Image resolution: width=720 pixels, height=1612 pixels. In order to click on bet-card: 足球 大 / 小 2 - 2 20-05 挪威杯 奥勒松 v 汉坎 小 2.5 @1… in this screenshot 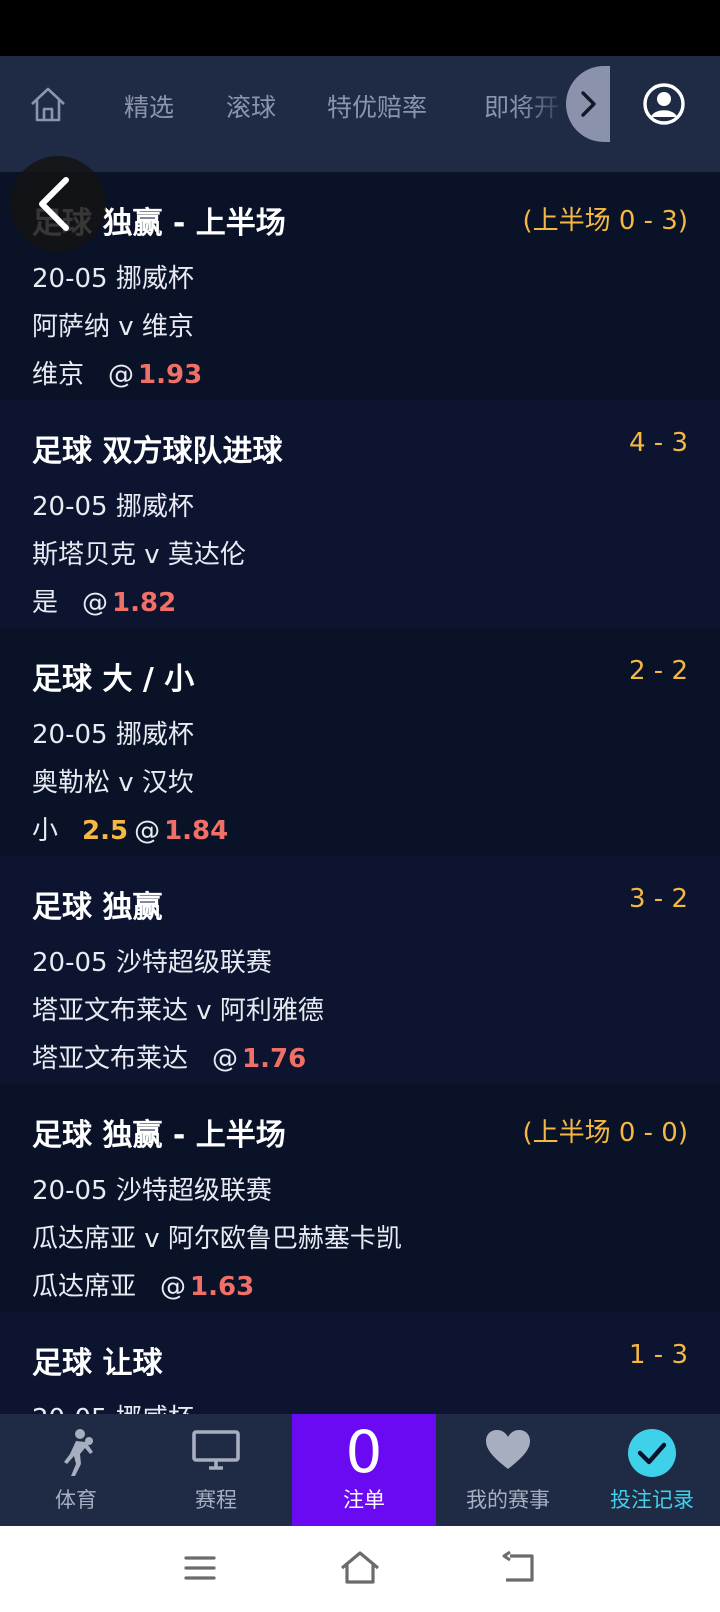, I will do `click(360, 742)`.